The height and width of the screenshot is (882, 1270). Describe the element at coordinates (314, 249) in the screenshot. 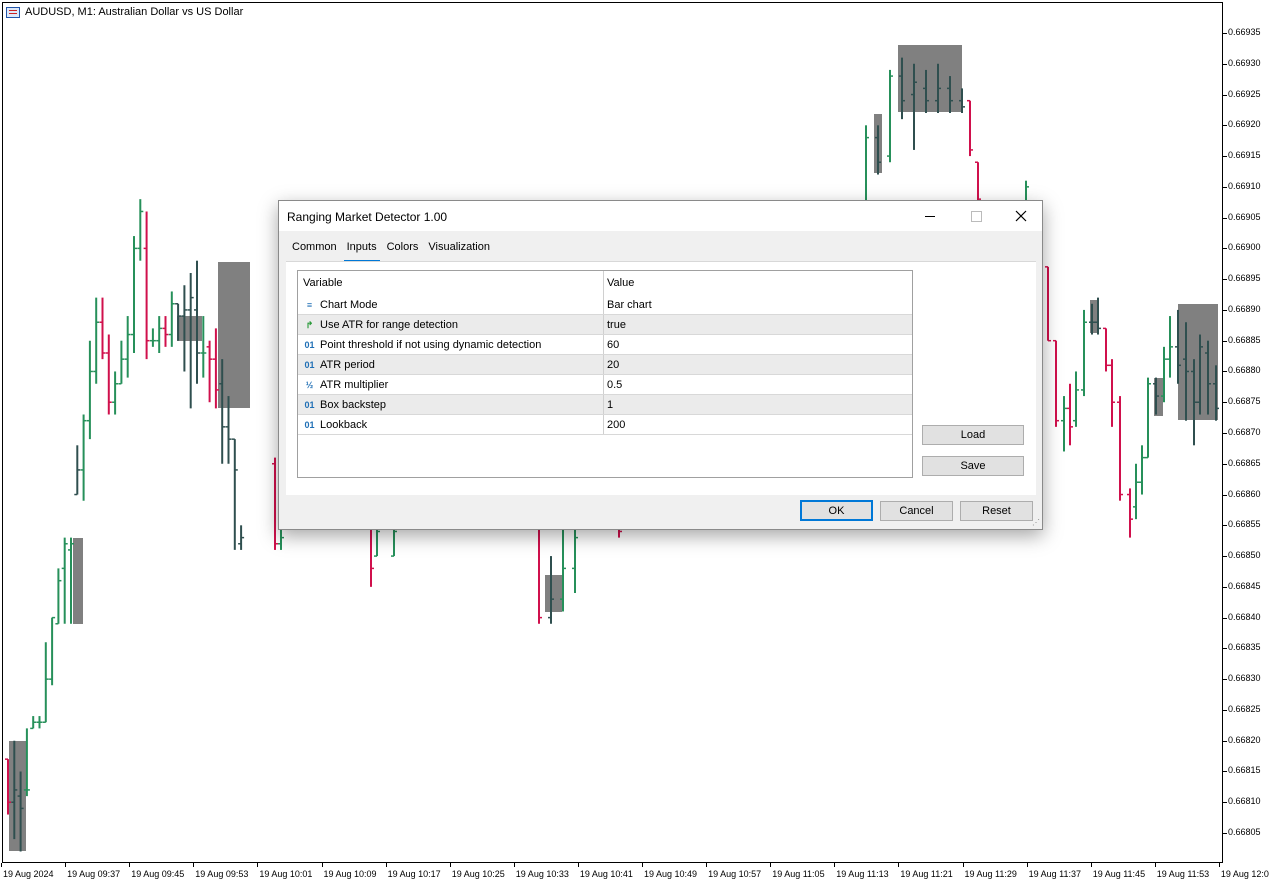

I see `tab-common: Common` at that location.